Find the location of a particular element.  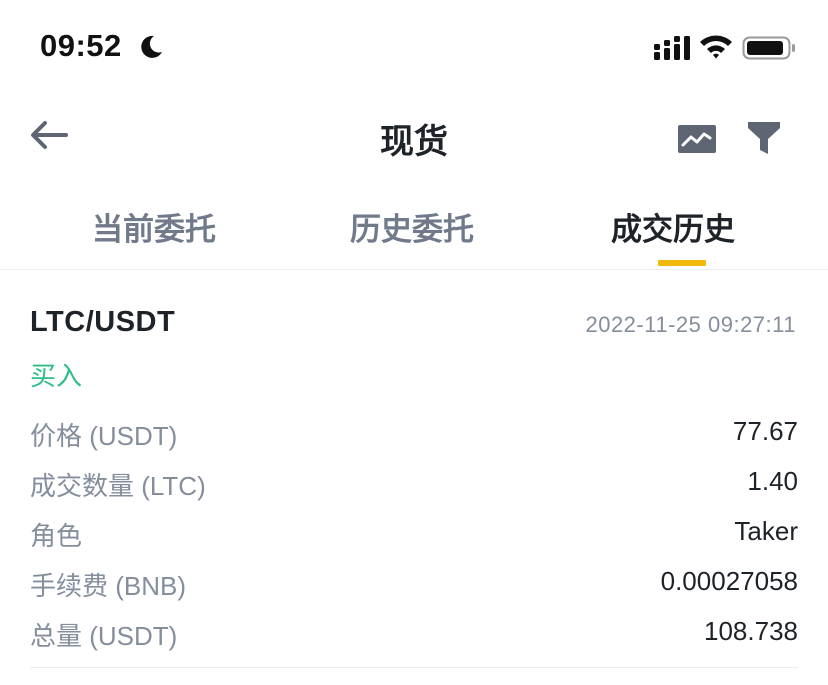

filter-icon is located at coordinates (764, 138).